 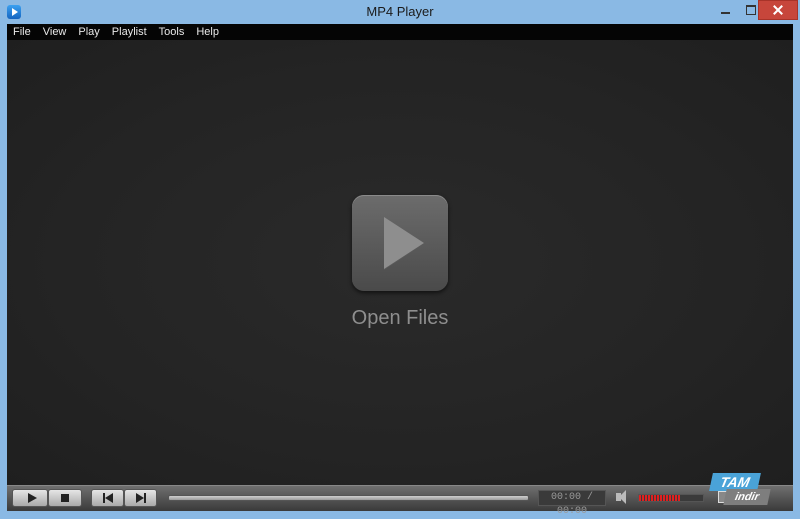 I want to click on title-bar: MP4 Player, so click(x=400, y=12).